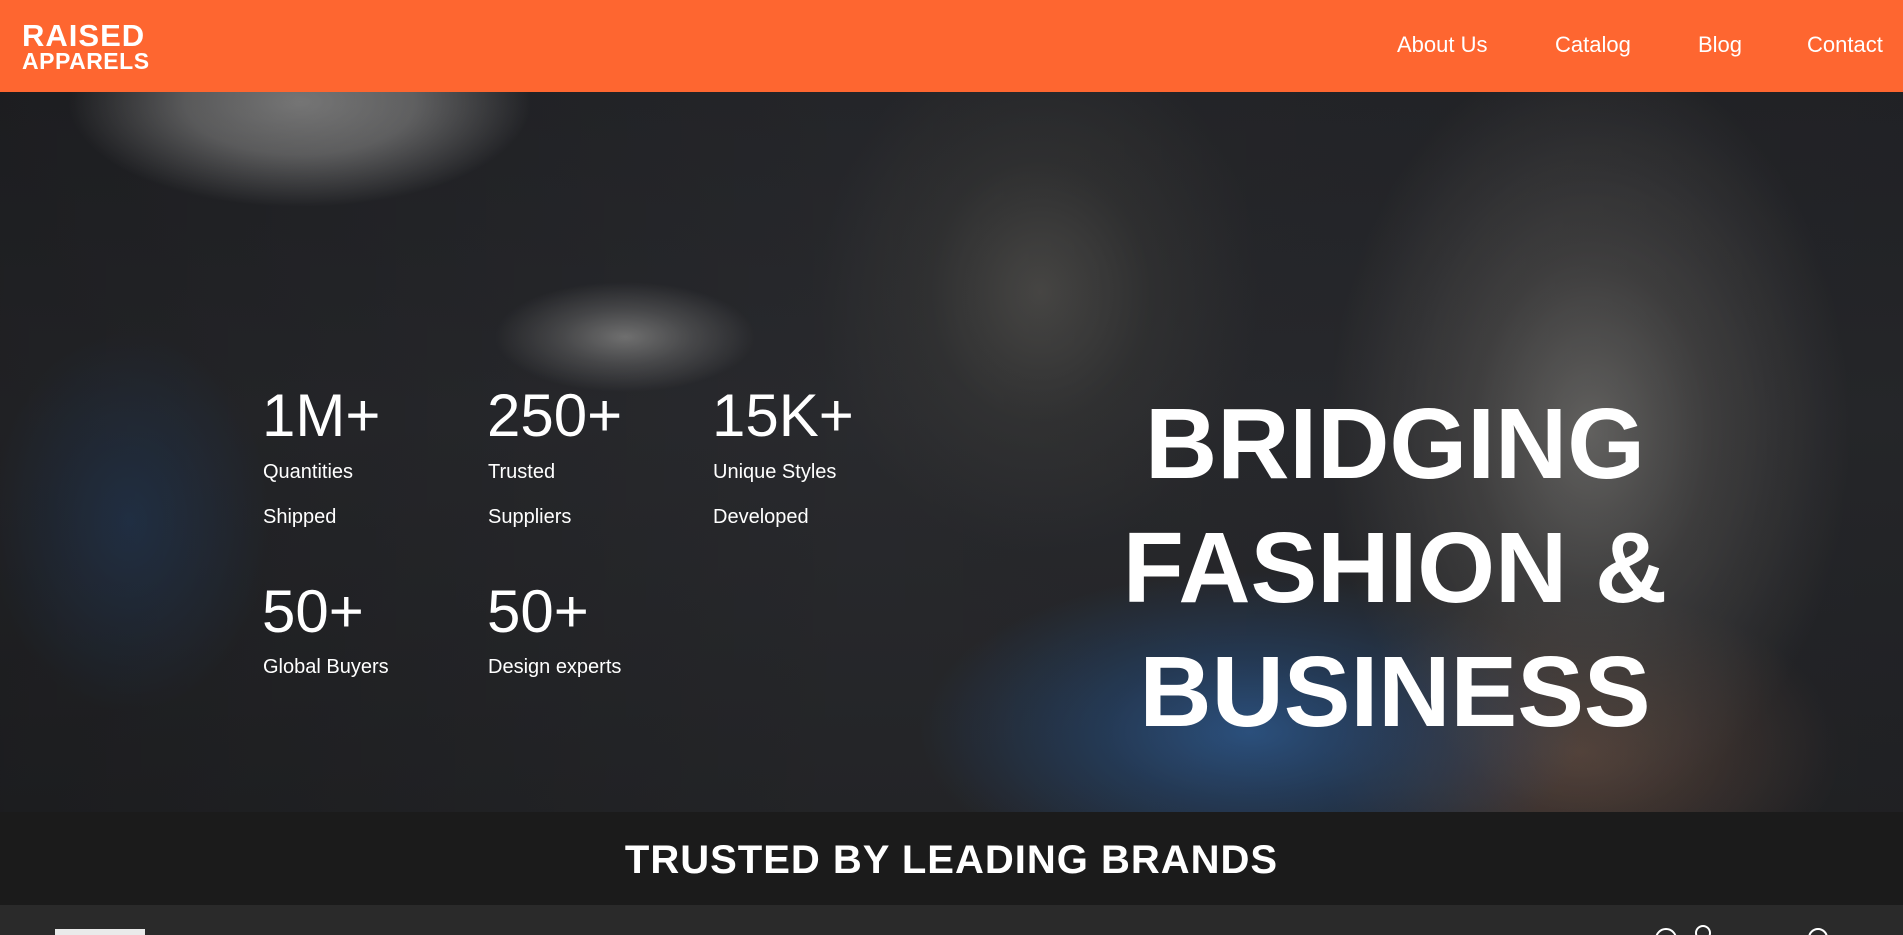 The height and width of the screenshot is (935, 1903). I want to click on headline-line-3: BUSINESS, so click(1395, 692).